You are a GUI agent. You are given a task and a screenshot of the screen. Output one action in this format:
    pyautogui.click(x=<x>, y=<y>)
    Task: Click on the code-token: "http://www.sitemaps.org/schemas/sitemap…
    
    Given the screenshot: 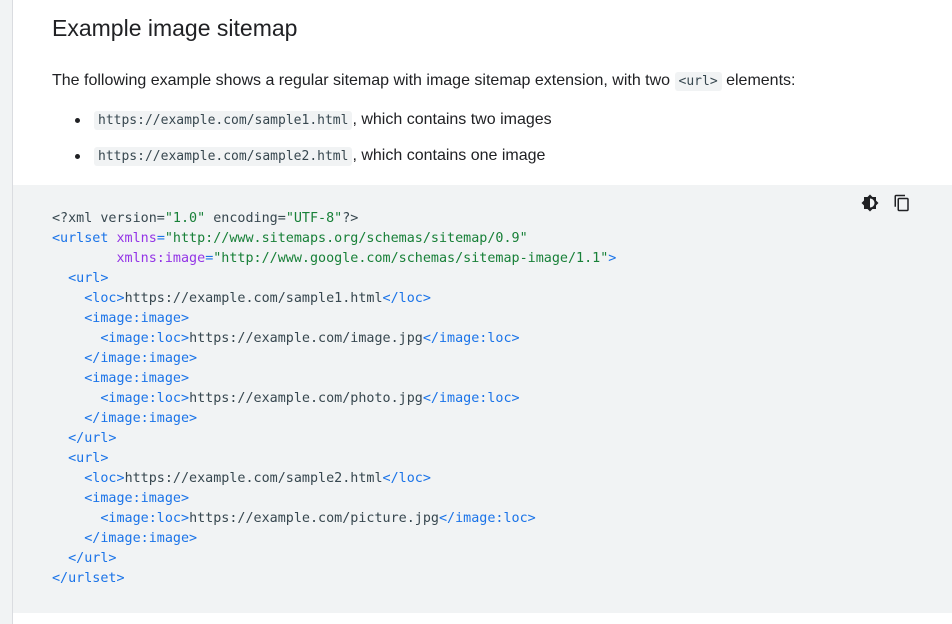 What is the action you would take?
    pyautogui.click(x=346, y=238)
    